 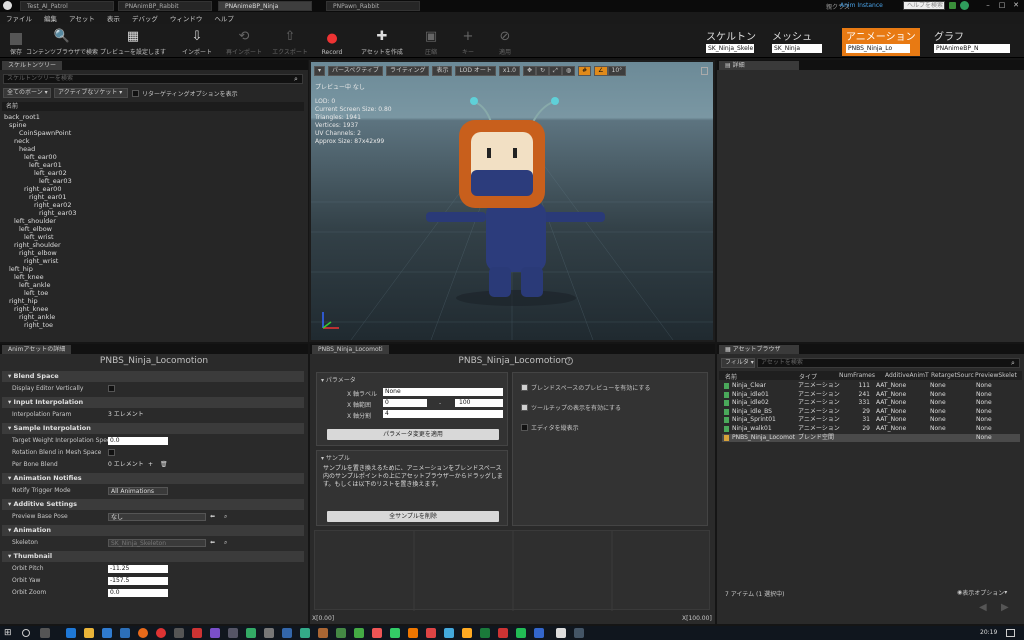 What do you see at coordinates (871, 403) in the screenshot?
I see `asset-row: Ninja_idle02 アニメーション 331 AAT_None None None` at bounding box center [871, 403].